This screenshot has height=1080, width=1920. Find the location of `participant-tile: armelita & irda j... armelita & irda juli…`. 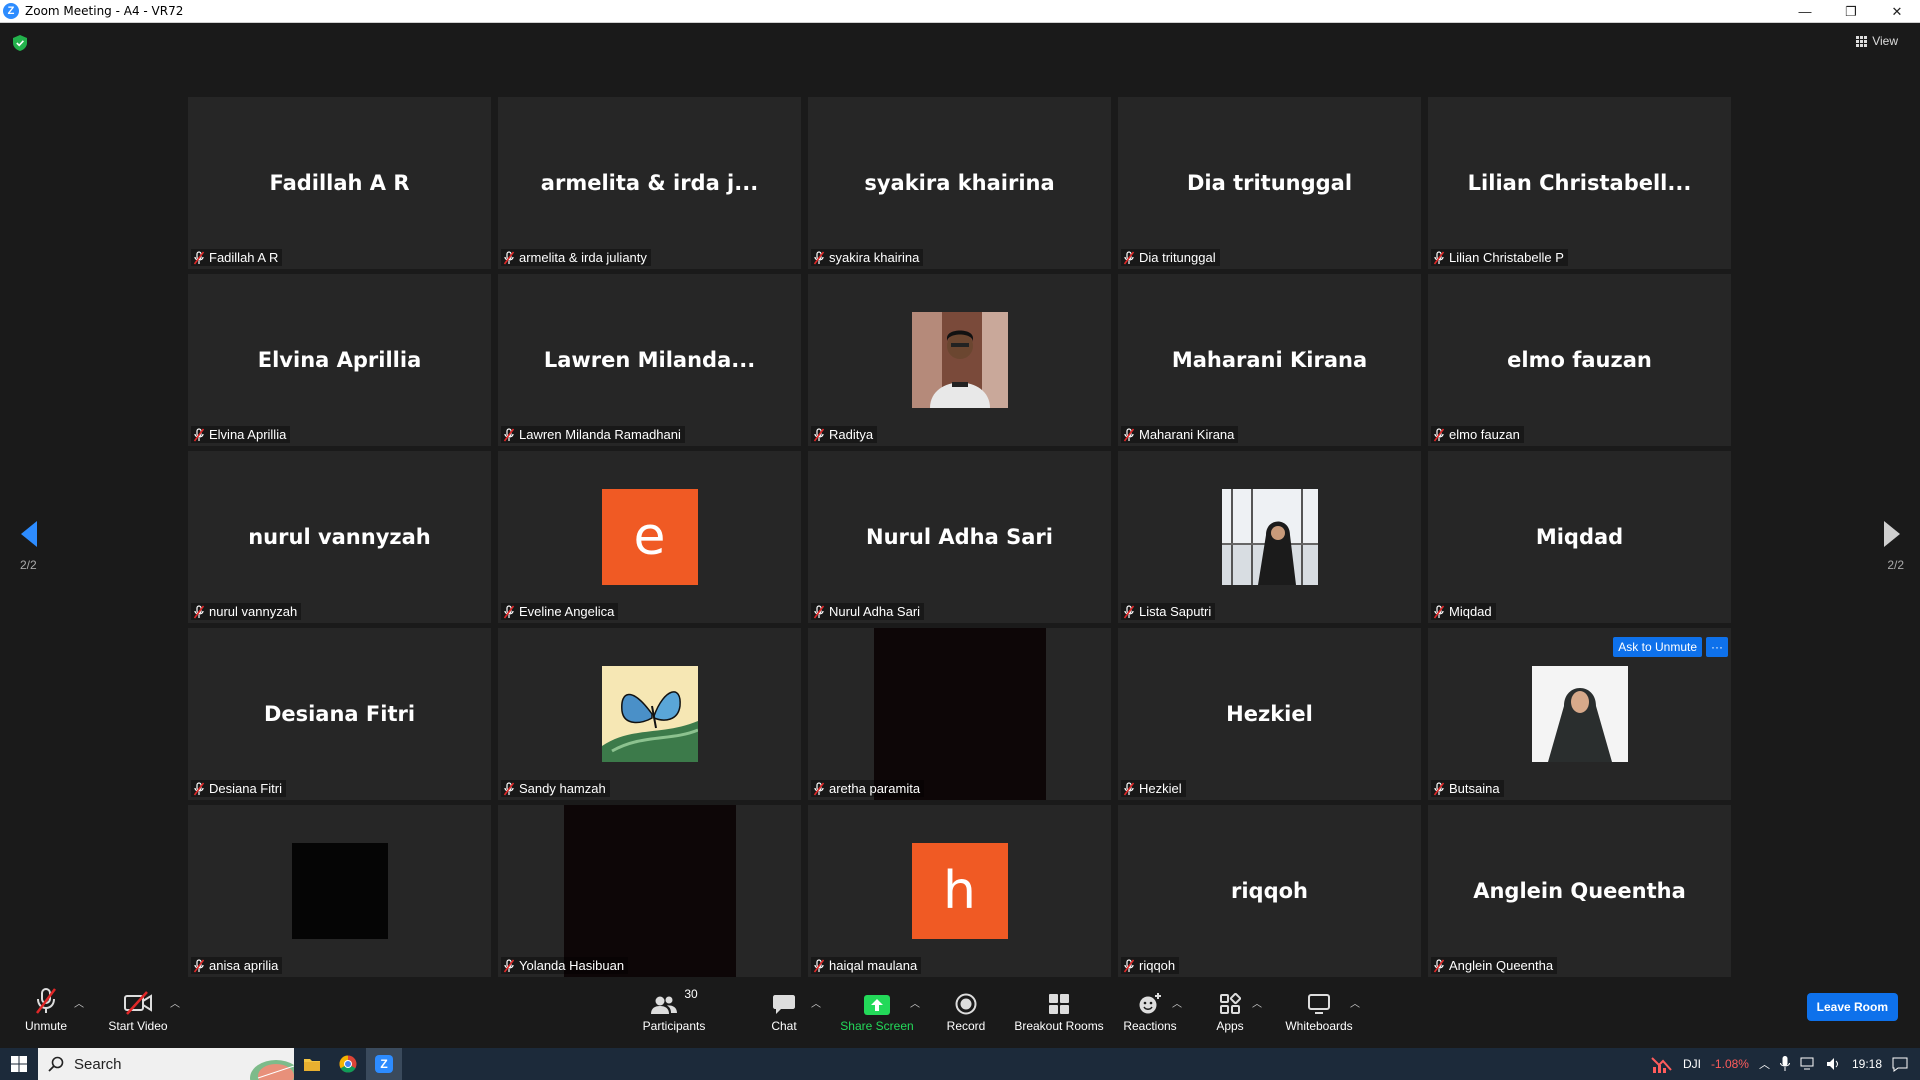

participant-tile: armelita & irda j... armelita & irda juli… is located at coordinates (649, 183).